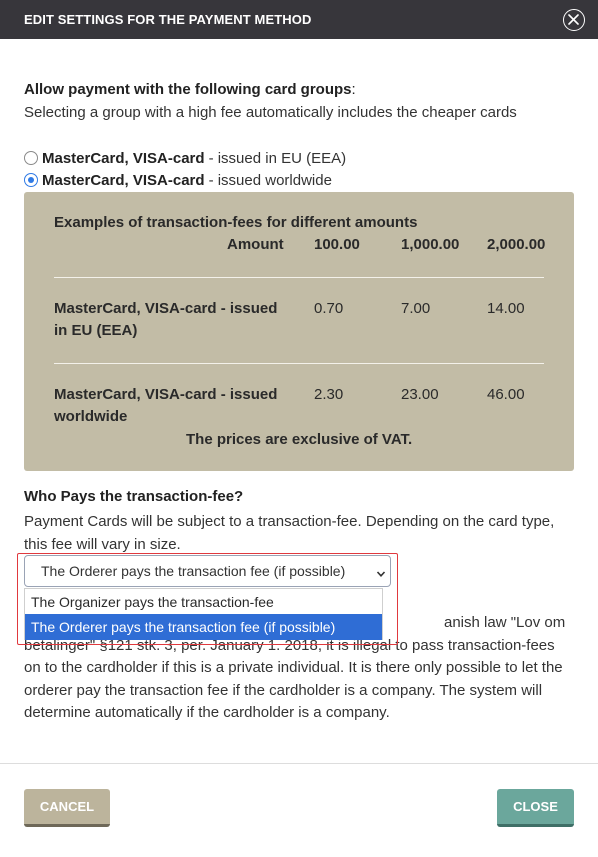 This screenshot has width=598, height=857. I want to click on radio-label-suffix: - issued worldwide, so click(270, 180).